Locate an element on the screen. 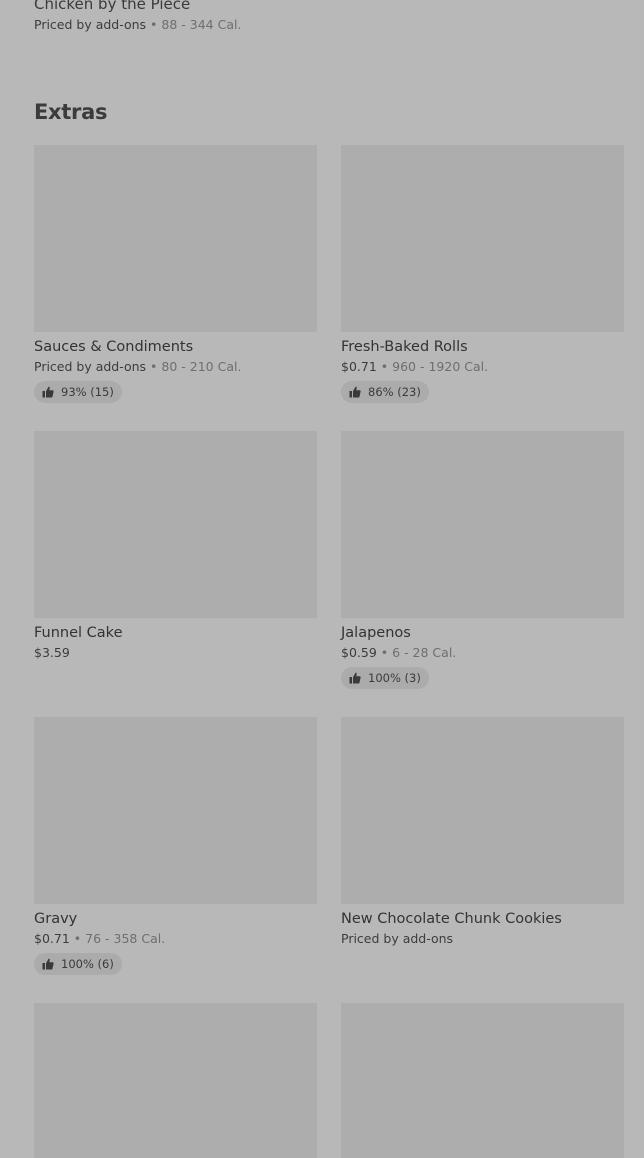 Image resolution: width=644 pixels, height=1158 pixels. rating-badge: 86% (23) is located at coordinates (385, 392).